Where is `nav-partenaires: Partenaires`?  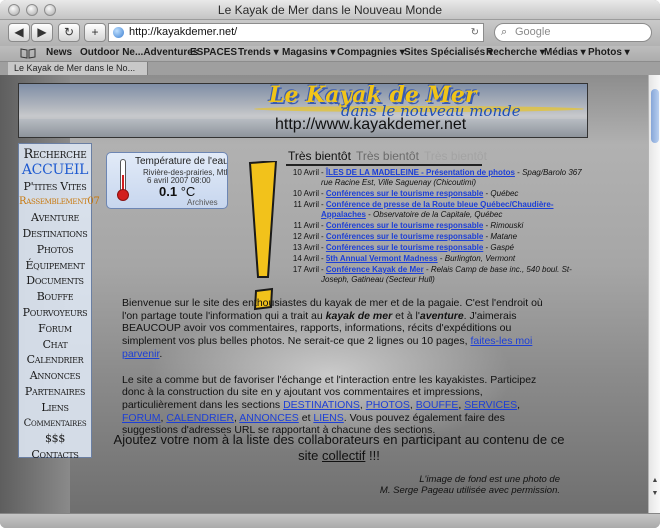 nav-partenaires: Partenaires is located at coordinates (55, 392).